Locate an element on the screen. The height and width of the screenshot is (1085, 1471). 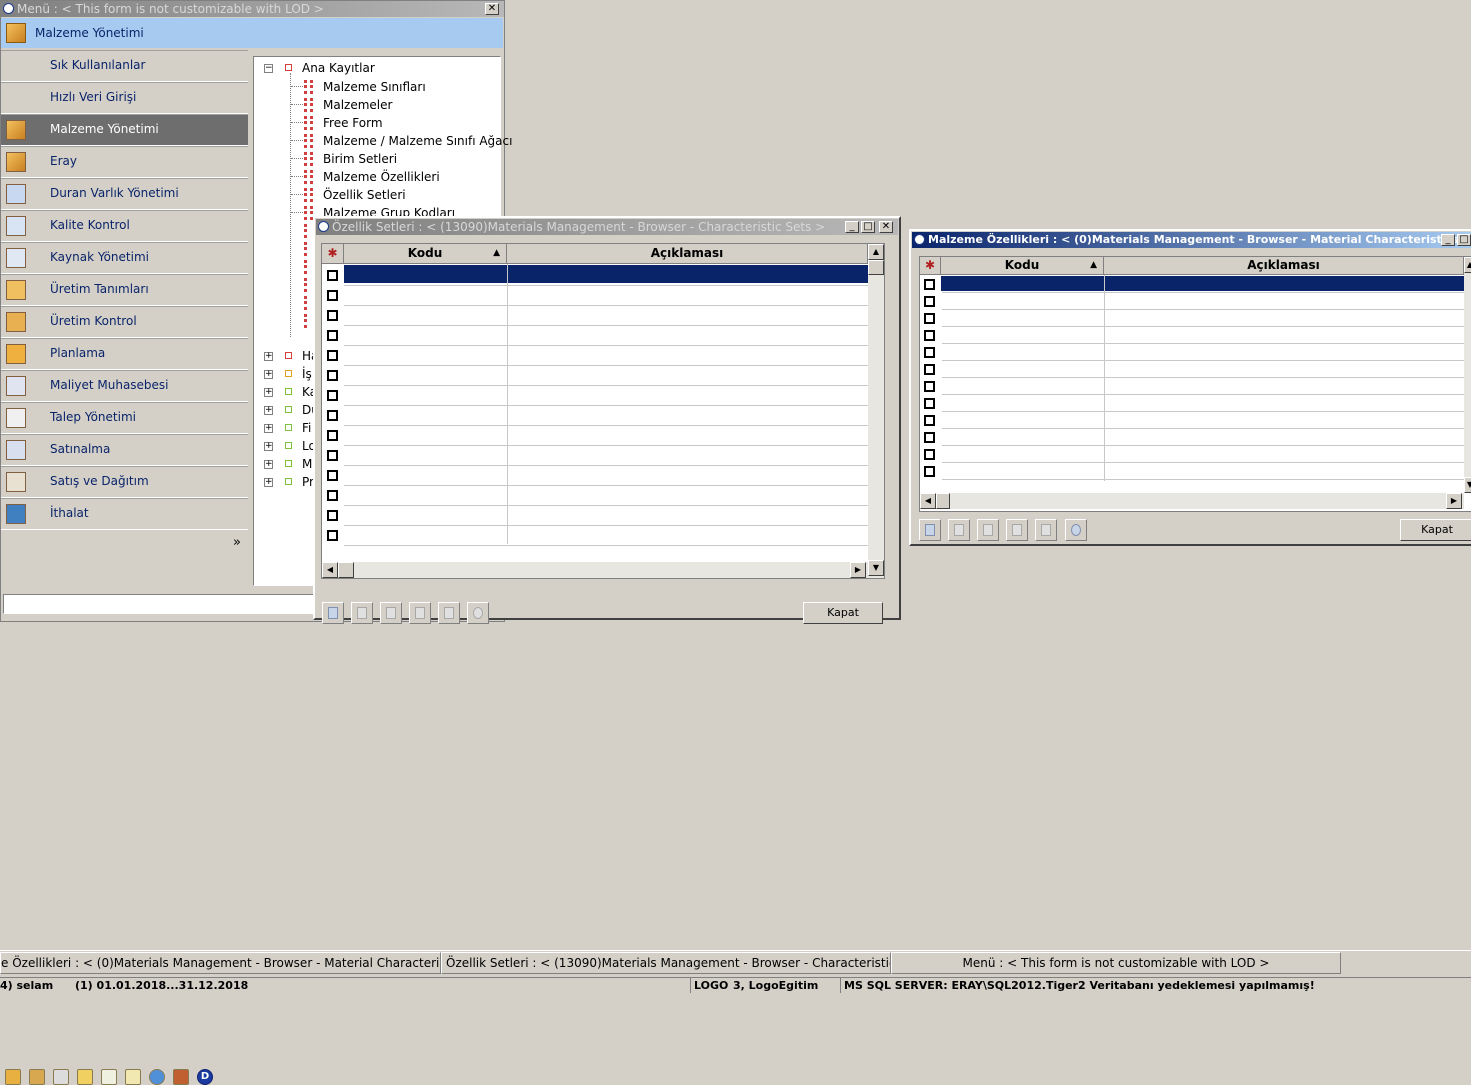
tree-group-label: İş is located at coordinates (307, 374).